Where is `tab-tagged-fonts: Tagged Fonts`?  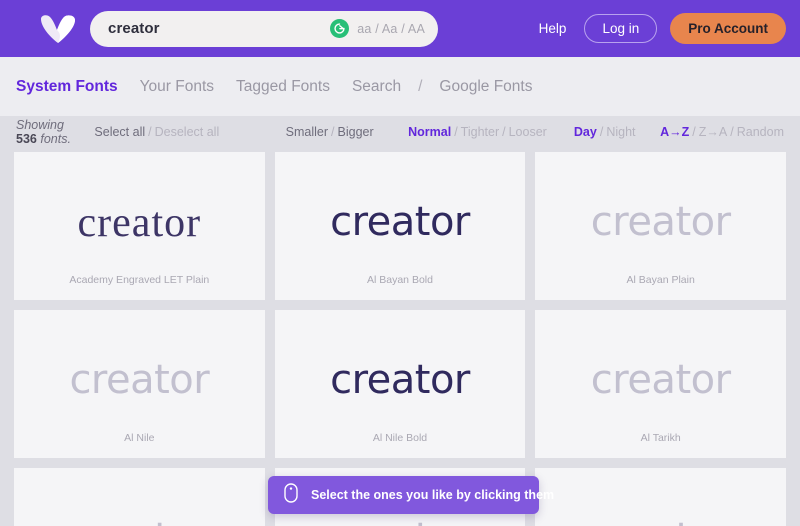 tab-tagged-fonts: Tagged Fonts is located at coordinates (283, 87).